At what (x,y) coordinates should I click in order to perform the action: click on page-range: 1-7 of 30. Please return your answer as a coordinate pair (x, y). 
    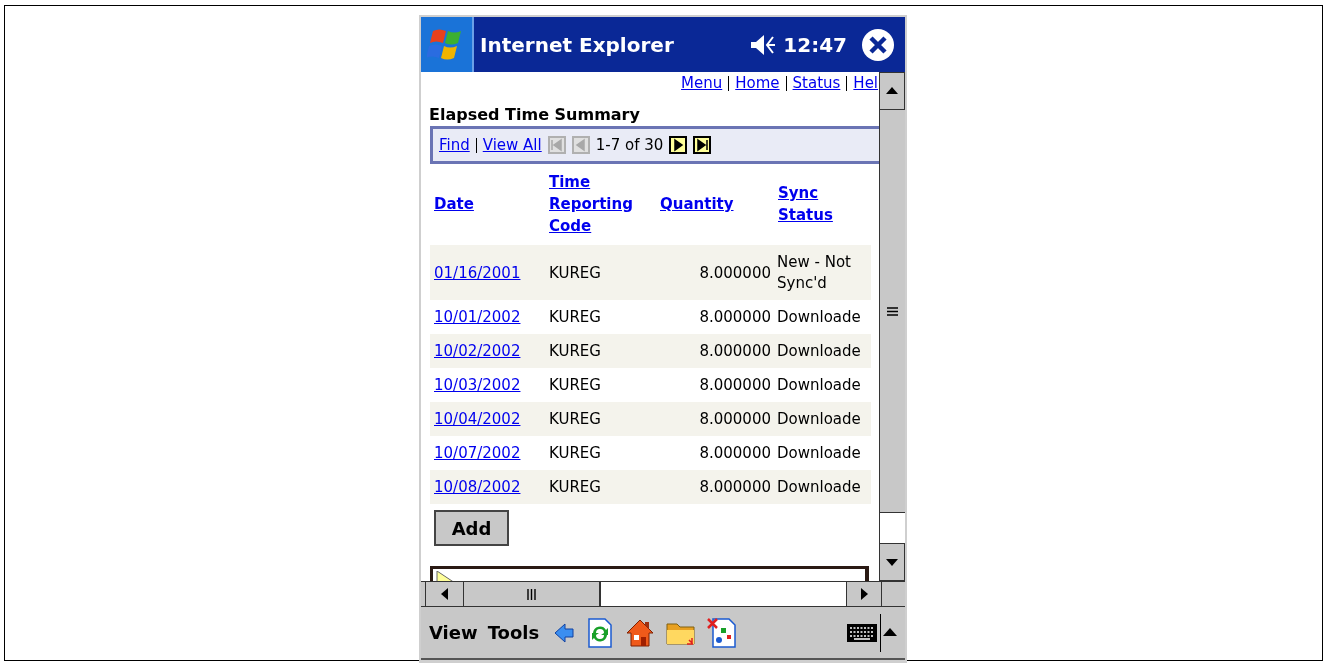
    Looking at the image, I should click on (629, 145).